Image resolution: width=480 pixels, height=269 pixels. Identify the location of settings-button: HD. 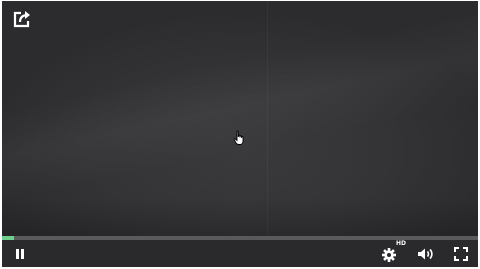
(395, 252).